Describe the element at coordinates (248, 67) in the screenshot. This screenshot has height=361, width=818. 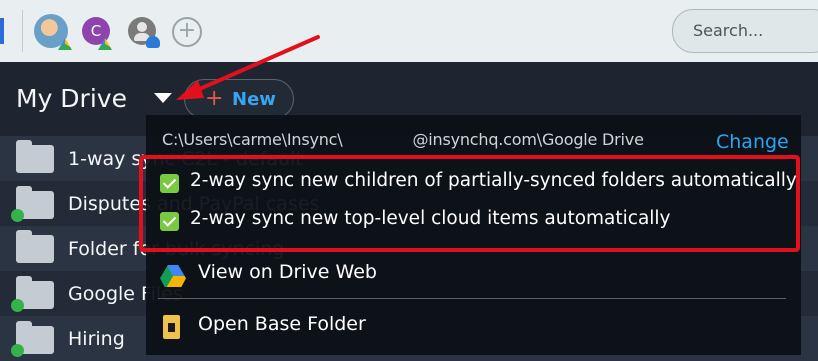
I see `annotation-arrow-icon` at that location.